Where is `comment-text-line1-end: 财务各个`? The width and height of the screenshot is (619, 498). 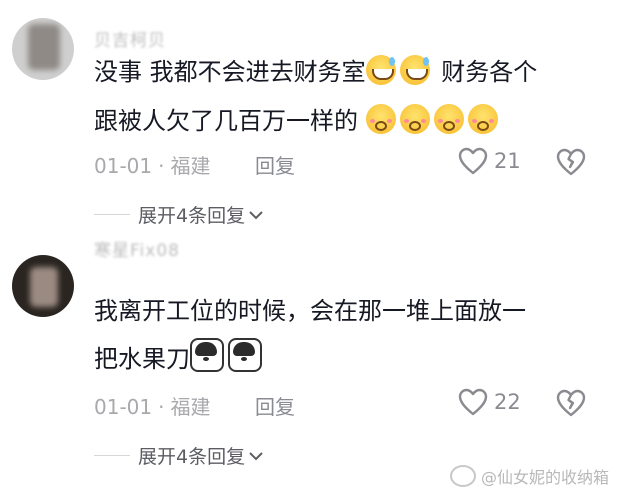 comment-text-line1-end: 财务各个 is located at coordinates (485, 72).